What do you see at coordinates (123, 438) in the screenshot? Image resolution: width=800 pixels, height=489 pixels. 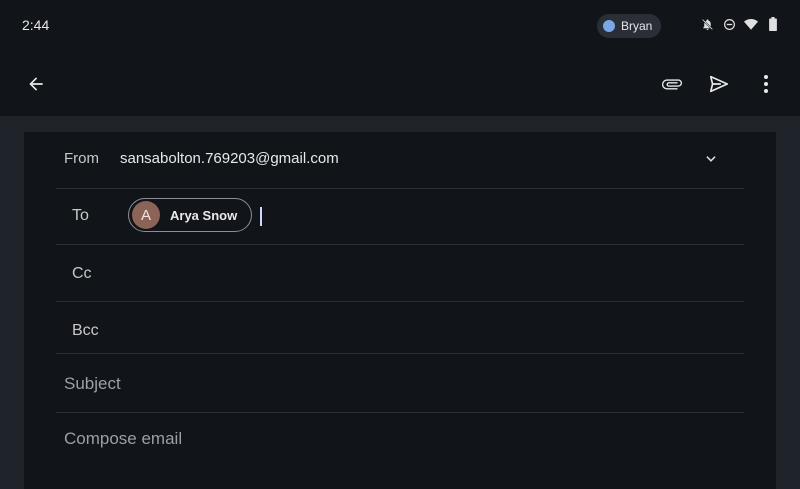 I see `compose-placeholder: Compose email` at bounding box center [123, 438].